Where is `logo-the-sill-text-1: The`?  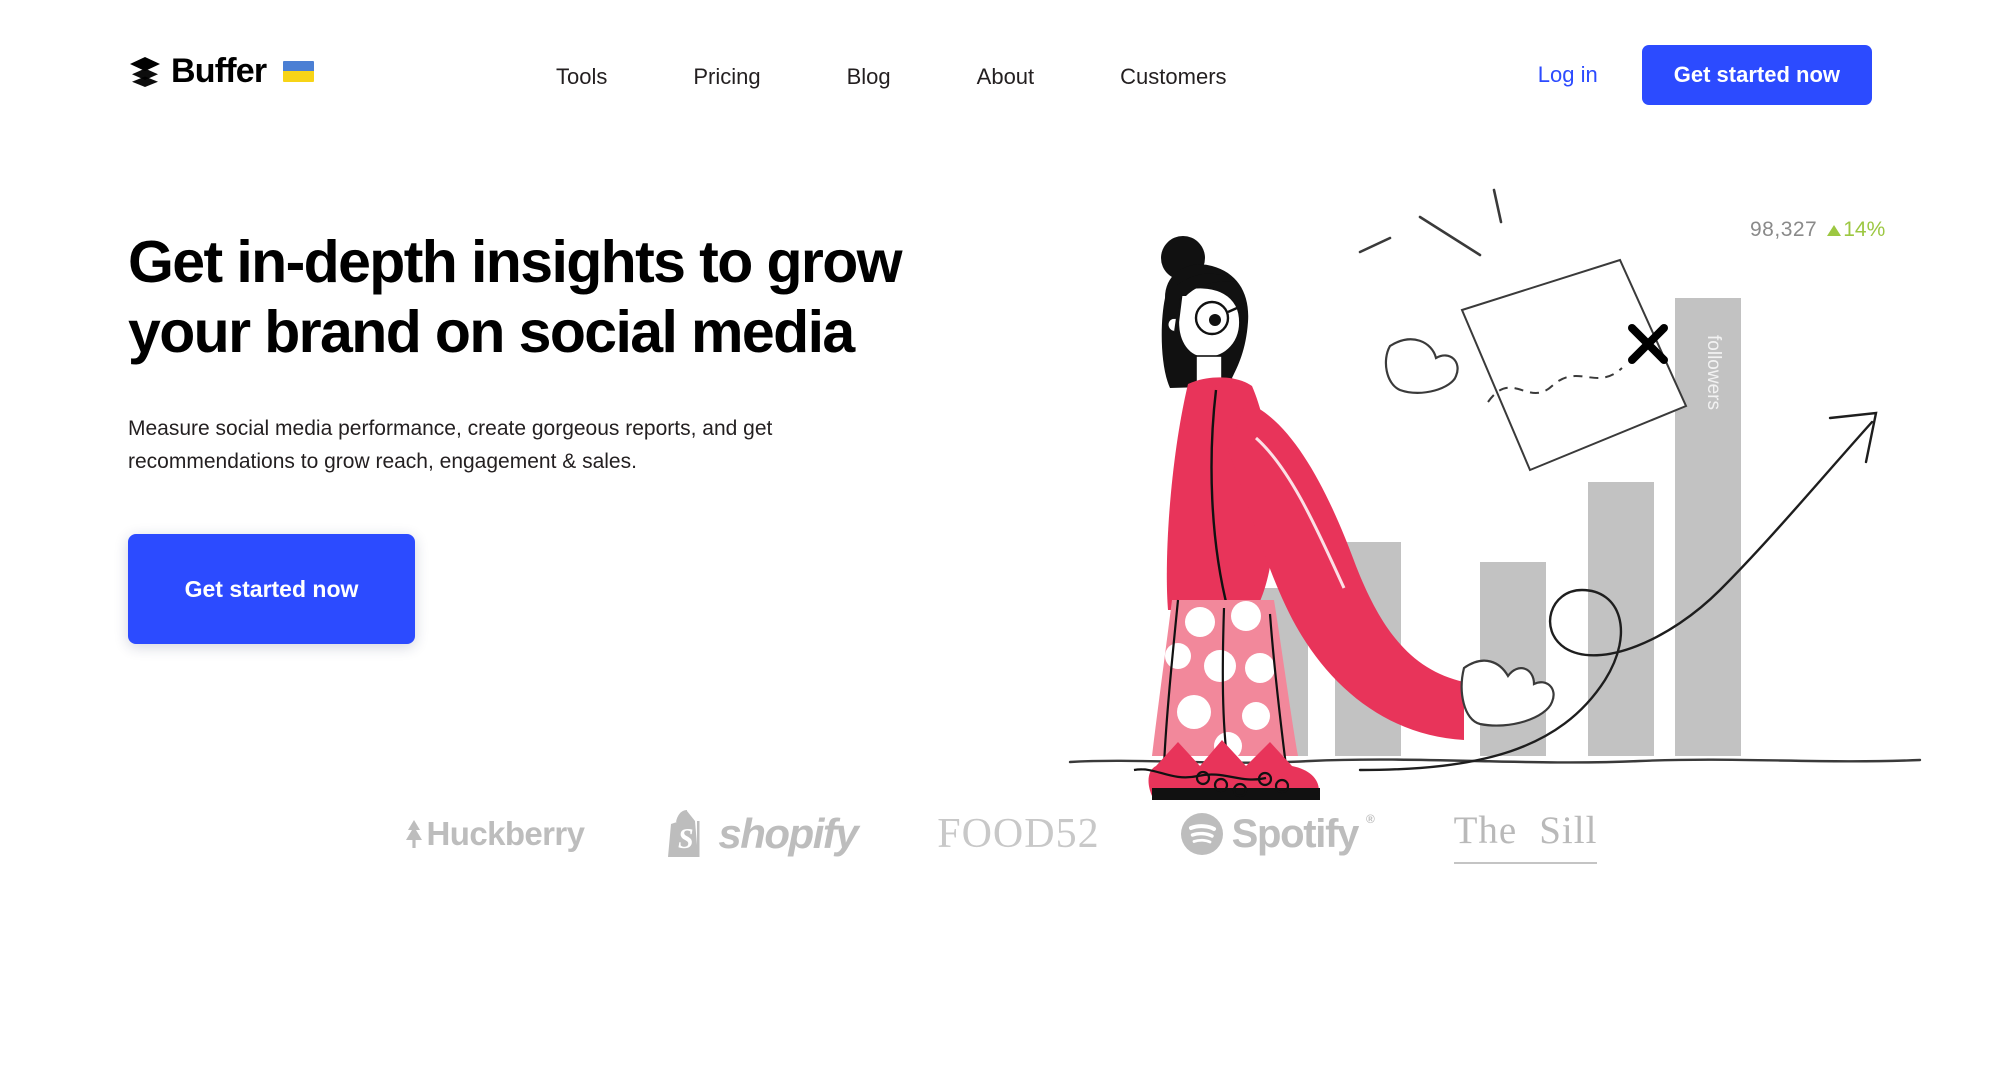
logo-the-sill-text-1: The is located at coordinates (1485, 830).